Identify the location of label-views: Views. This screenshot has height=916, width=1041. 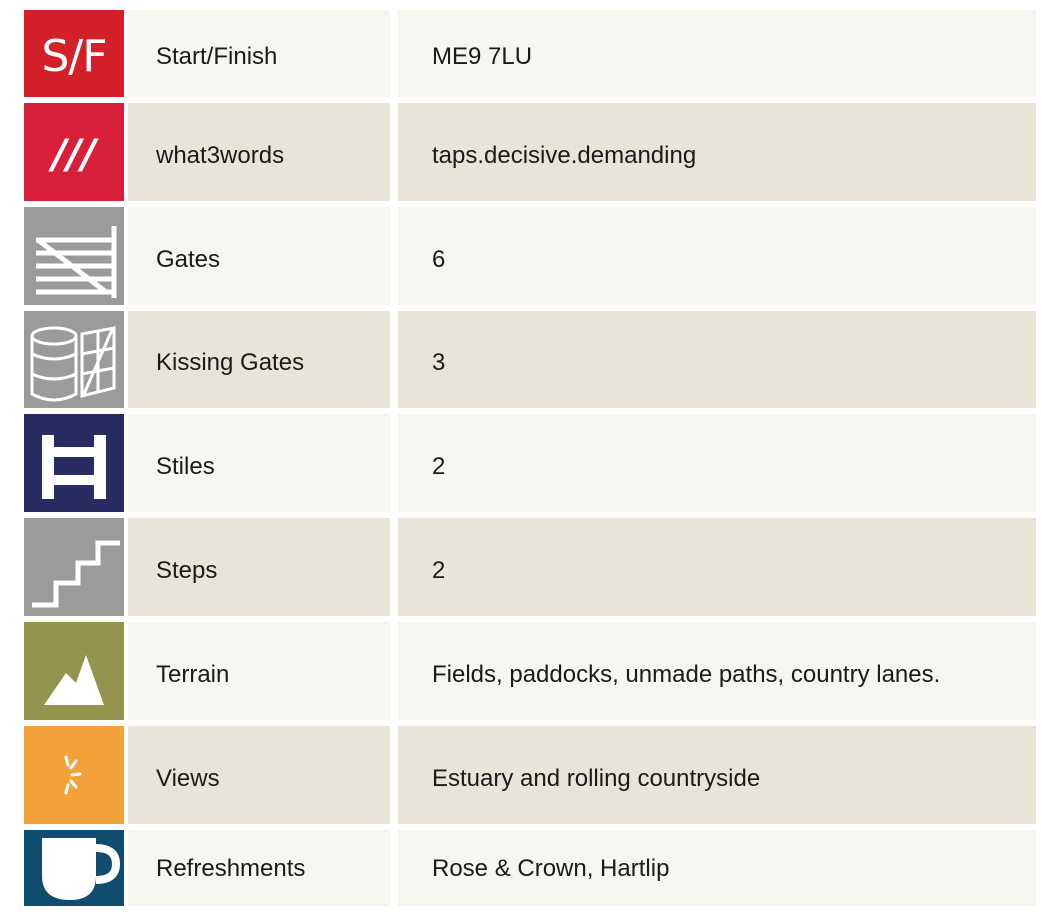
(259, 778).